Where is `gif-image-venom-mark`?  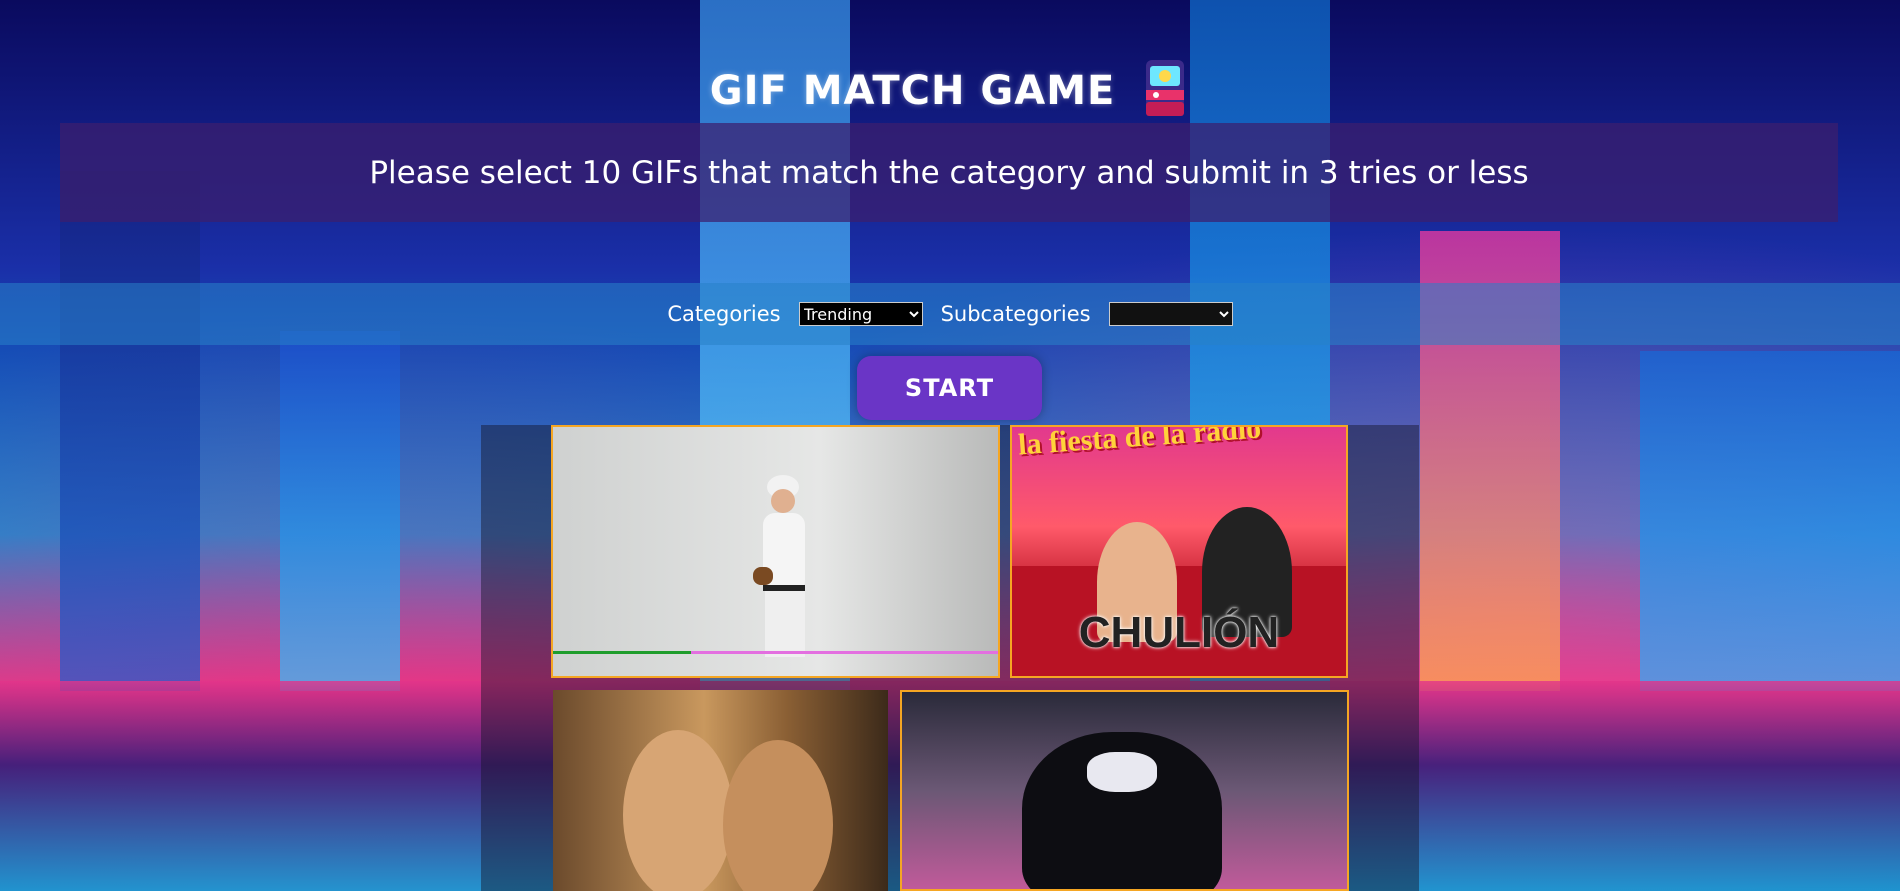
gif-image-venom-mark is located at coordinates (1122, 772).